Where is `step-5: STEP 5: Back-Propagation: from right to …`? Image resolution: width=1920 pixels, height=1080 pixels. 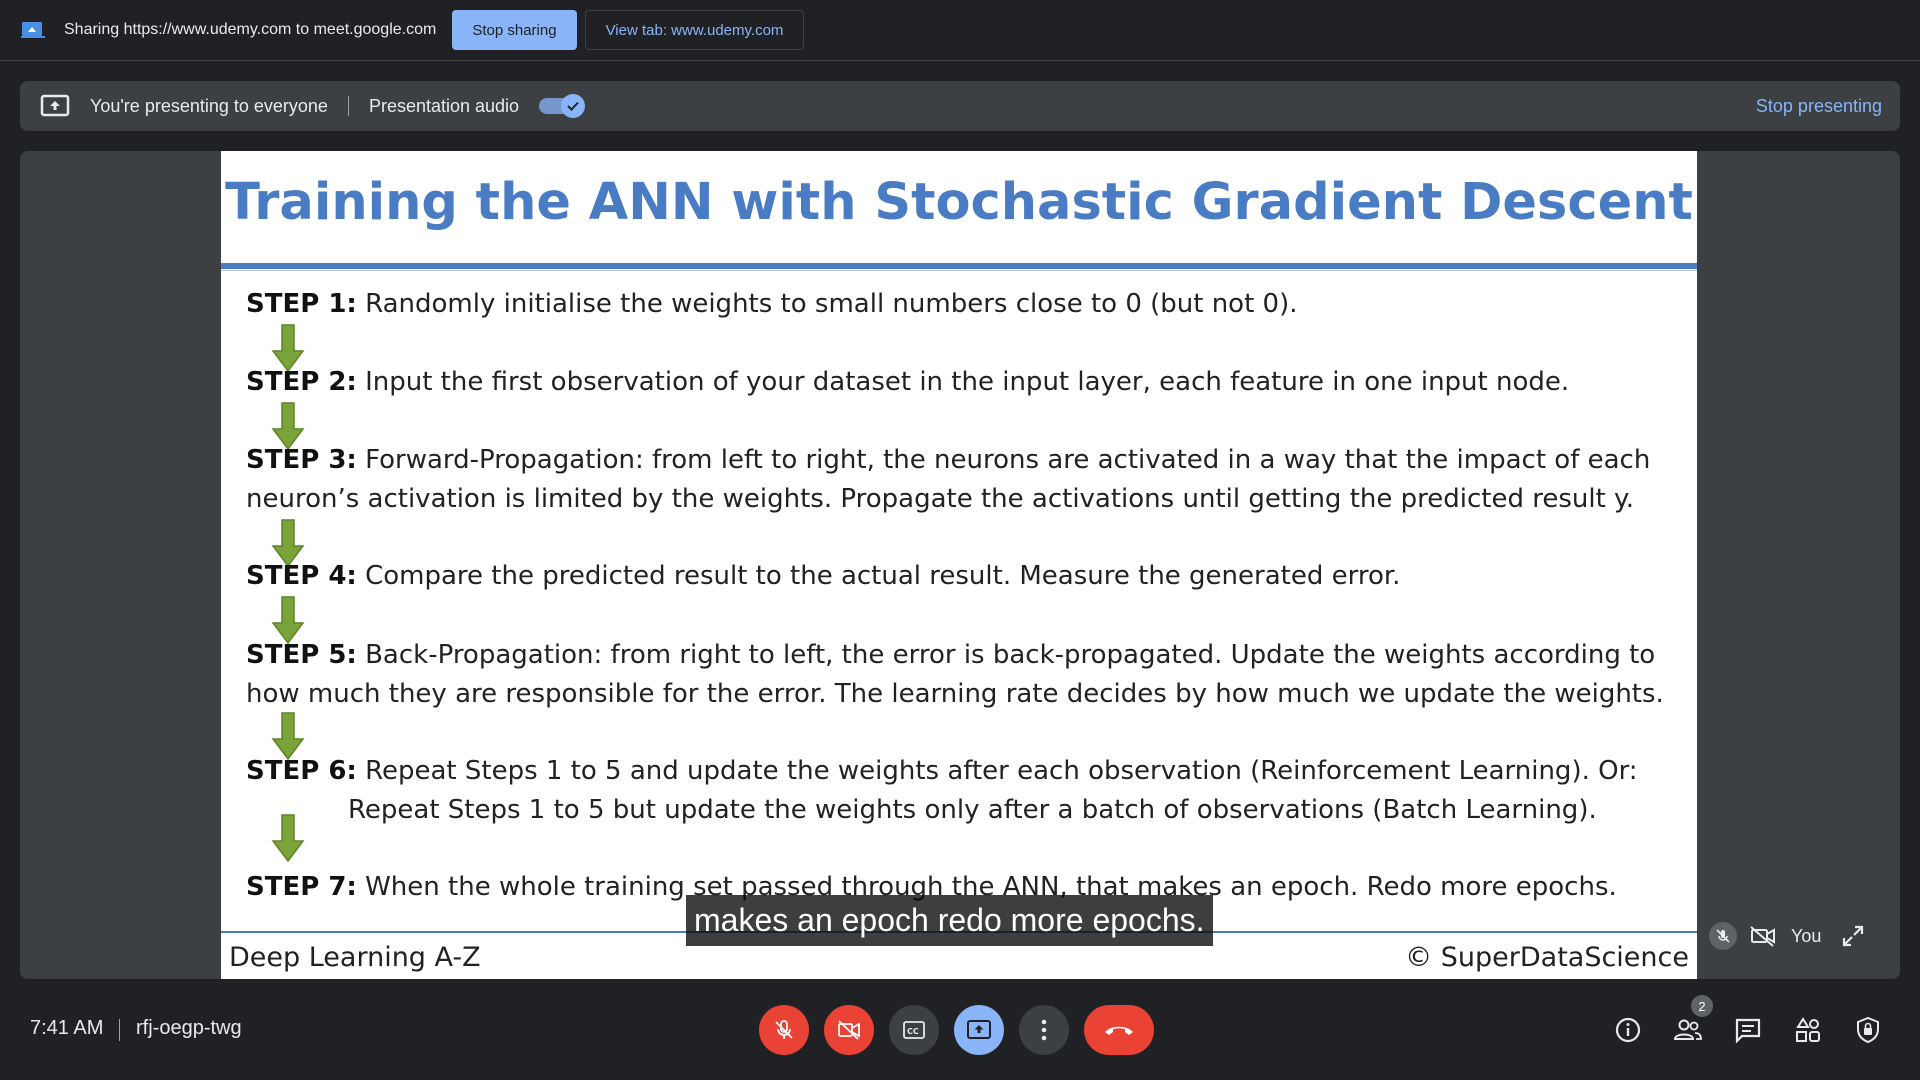
step-5: STEP 5: Back-Propagation: from right to … is located at coordinates (961, 675).